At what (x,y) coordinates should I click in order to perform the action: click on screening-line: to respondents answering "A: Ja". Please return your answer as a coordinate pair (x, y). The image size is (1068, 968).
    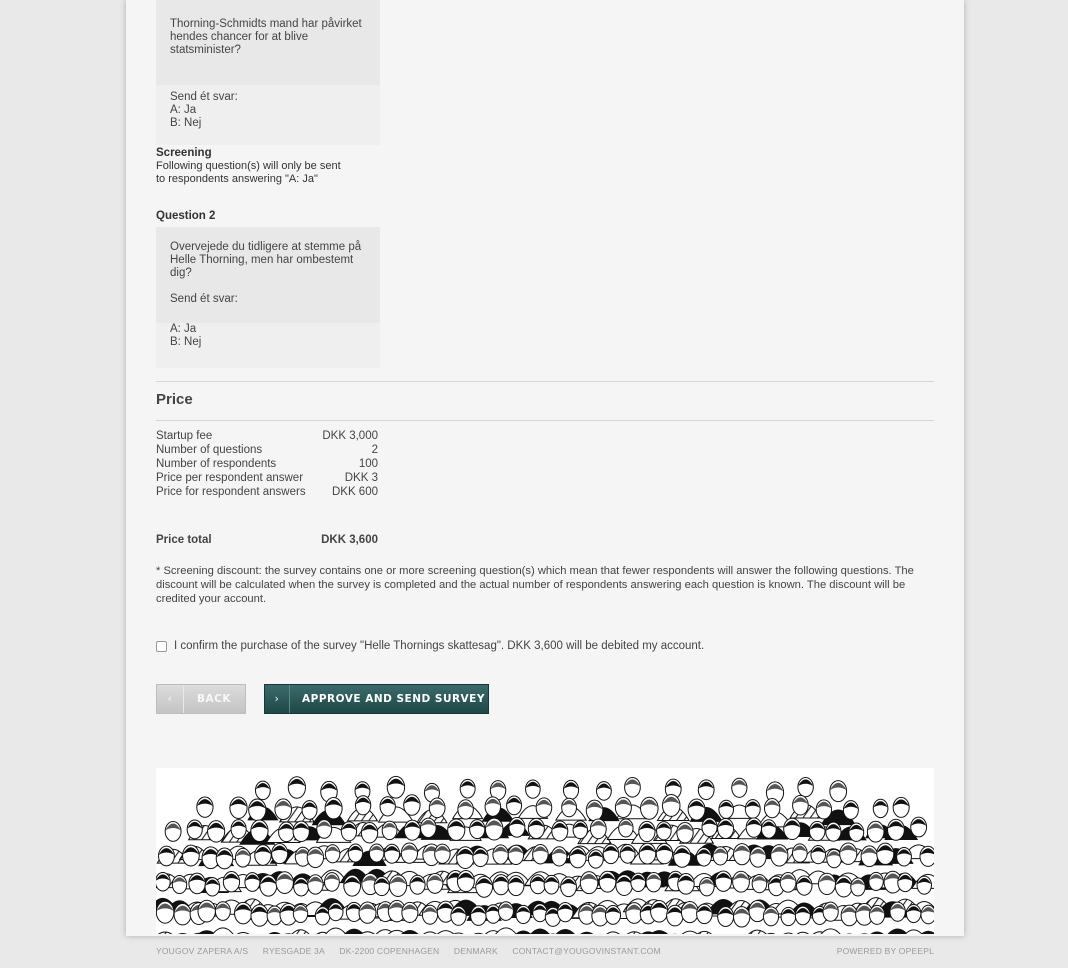
    Looking at the image, I should click on (237, 179).